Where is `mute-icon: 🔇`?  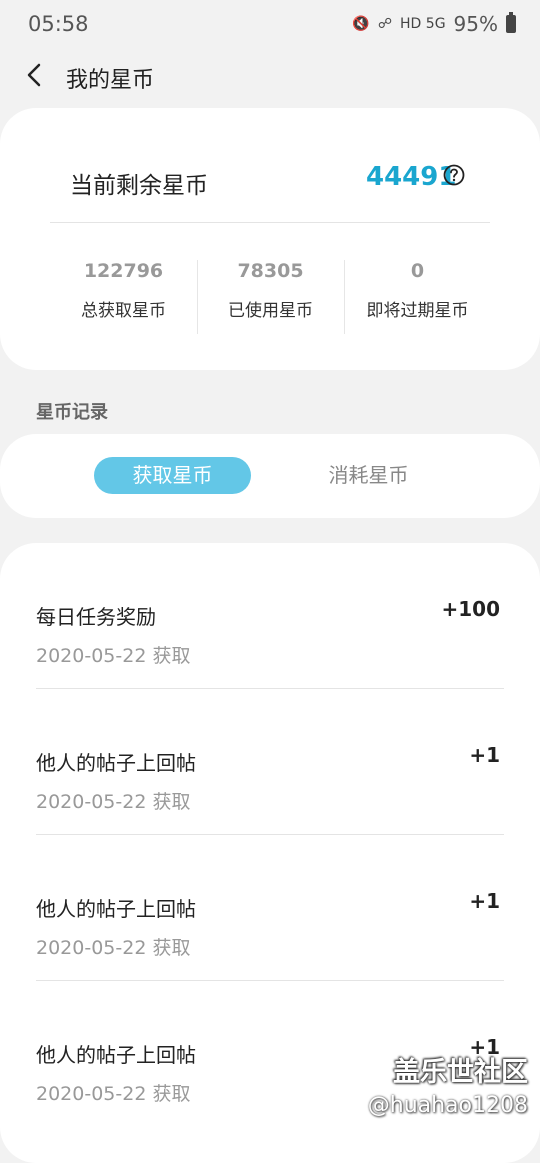 mute-icon: 🔇 is located at coordinates (361, 24).